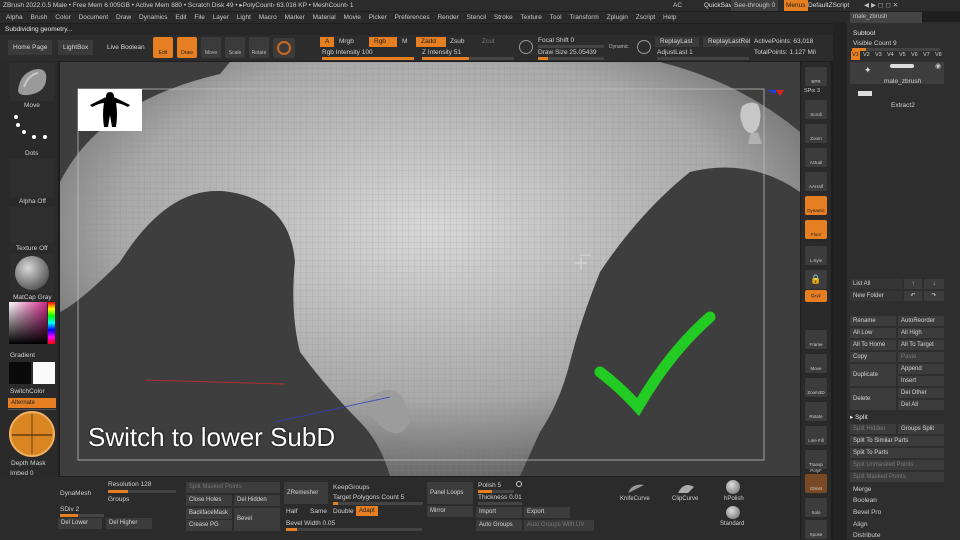 This screenshot has height=540, width=960. I want to click on hpolish-label: hPolish, so click(734, 499).